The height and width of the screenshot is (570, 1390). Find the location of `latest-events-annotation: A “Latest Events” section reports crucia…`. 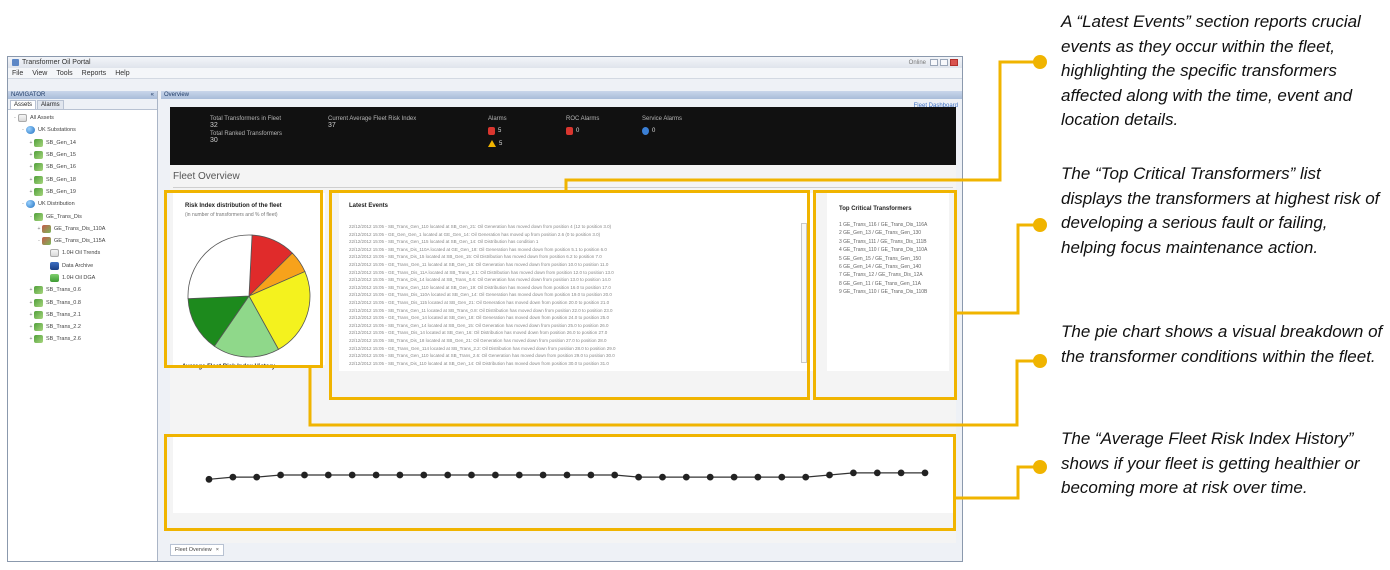

latest-events-annotation: A “Latest Events” section reports crucia… is located at coordinates (1211, 70).